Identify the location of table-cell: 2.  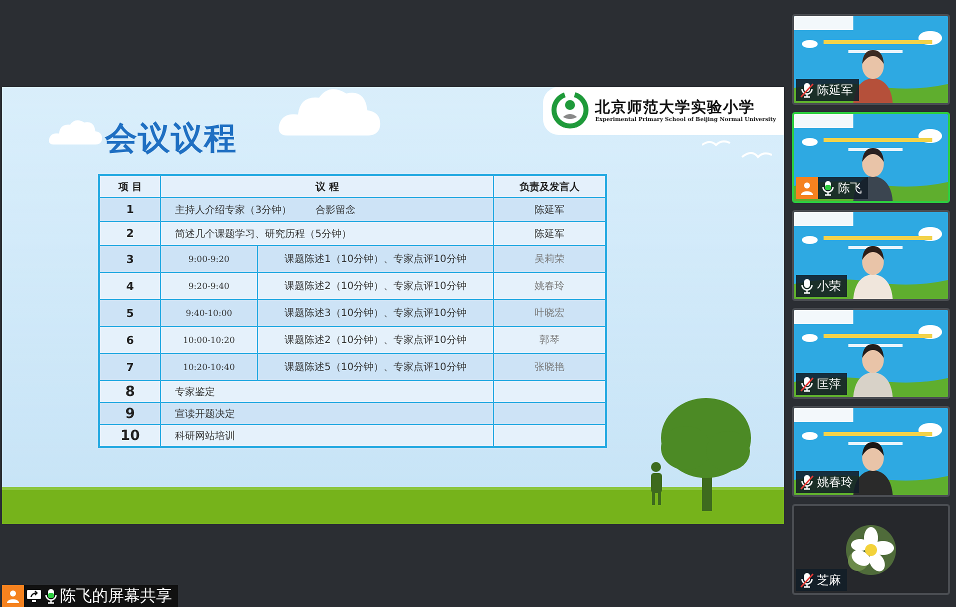
(130, 233).